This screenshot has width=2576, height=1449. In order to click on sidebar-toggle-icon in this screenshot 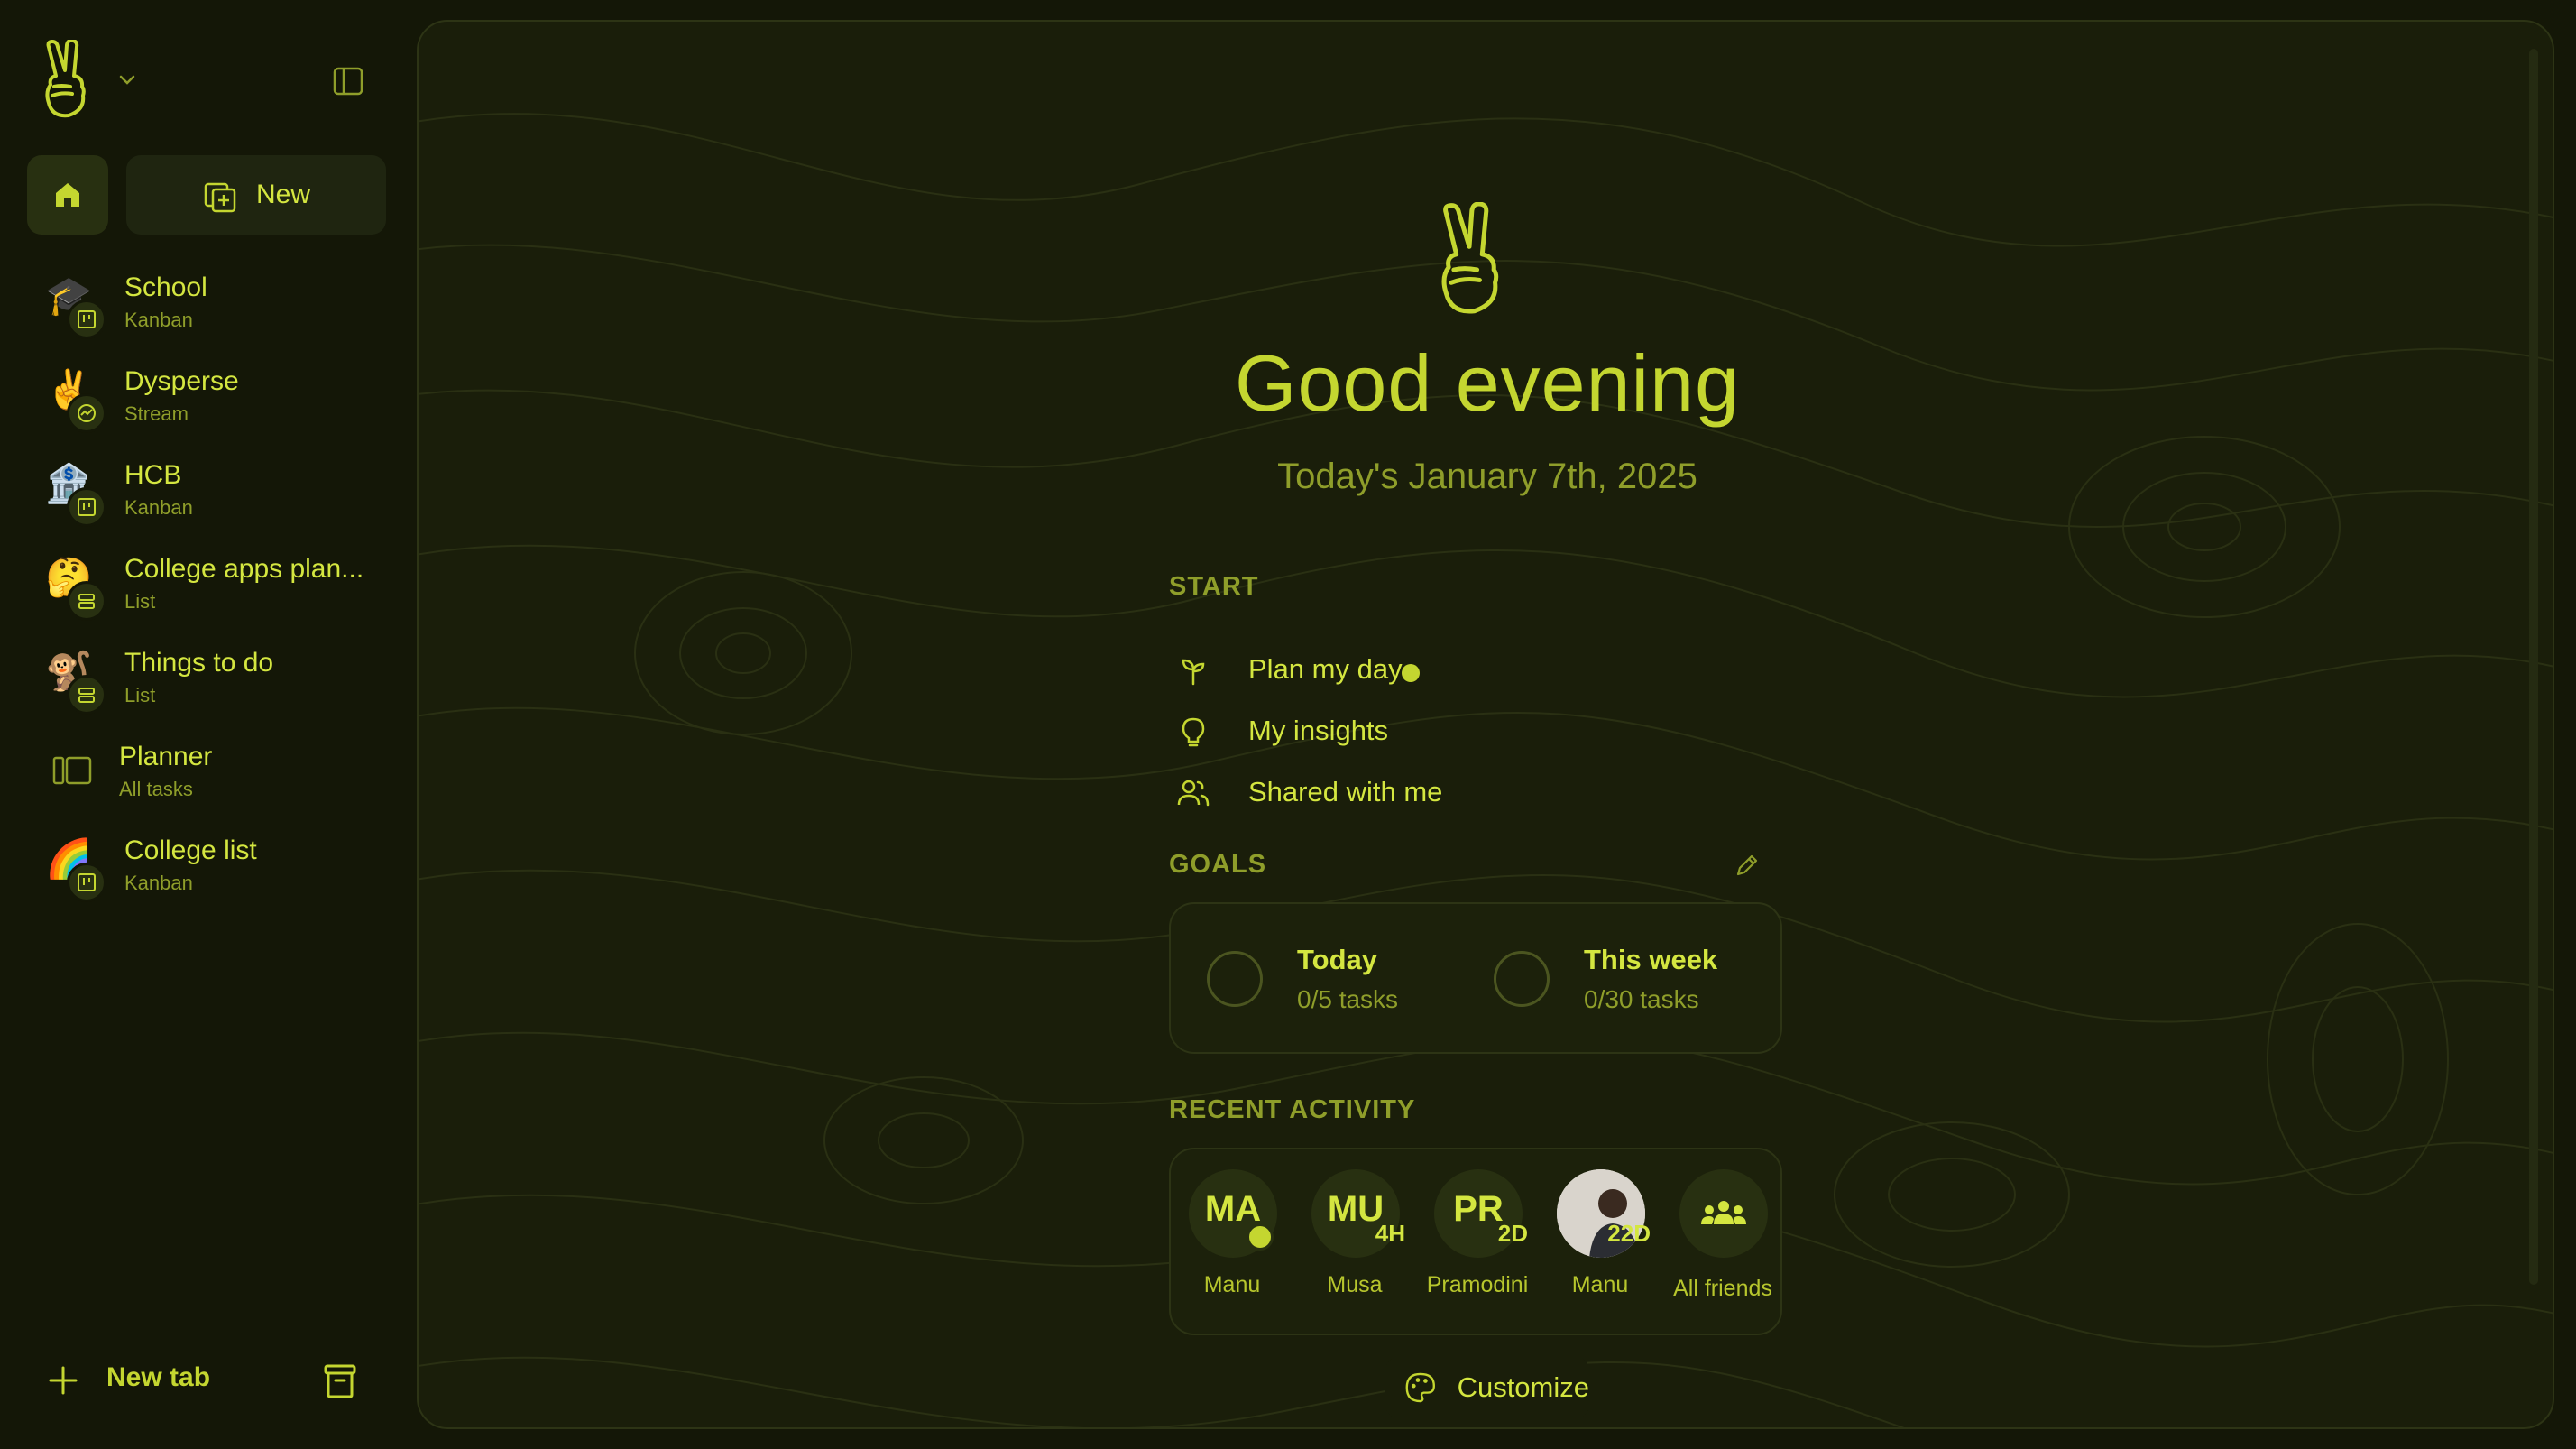, I will do `click(348, 81)`.